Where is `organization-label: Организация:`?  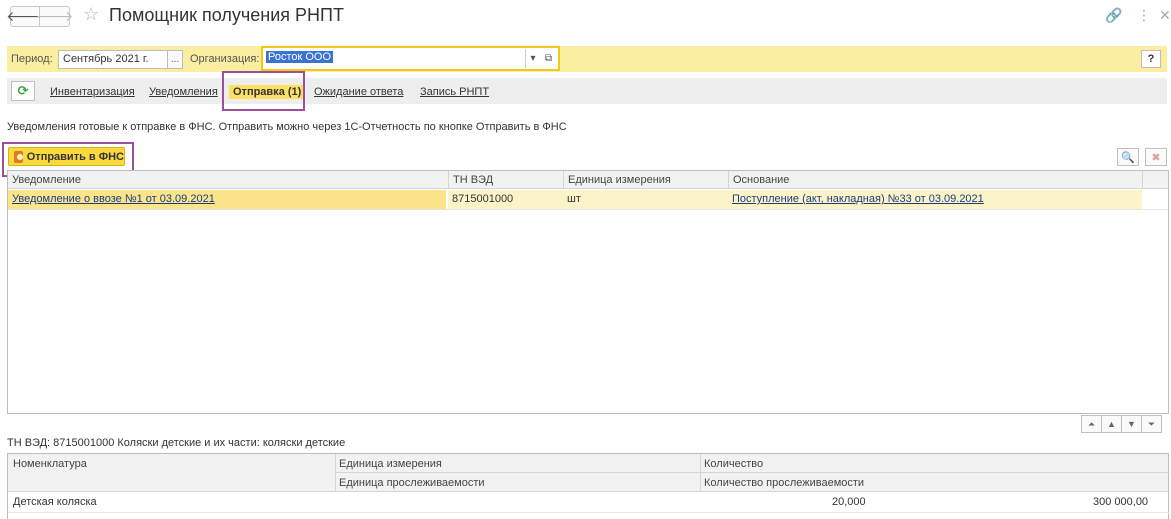 organization-label: Организация: is located at coordinates (225, 59).